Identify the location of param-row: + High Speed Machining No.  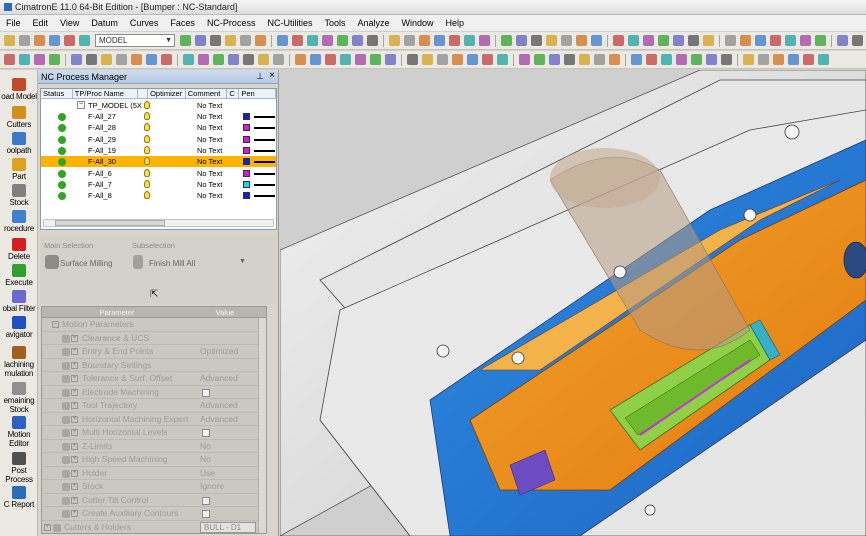
(154, 460).